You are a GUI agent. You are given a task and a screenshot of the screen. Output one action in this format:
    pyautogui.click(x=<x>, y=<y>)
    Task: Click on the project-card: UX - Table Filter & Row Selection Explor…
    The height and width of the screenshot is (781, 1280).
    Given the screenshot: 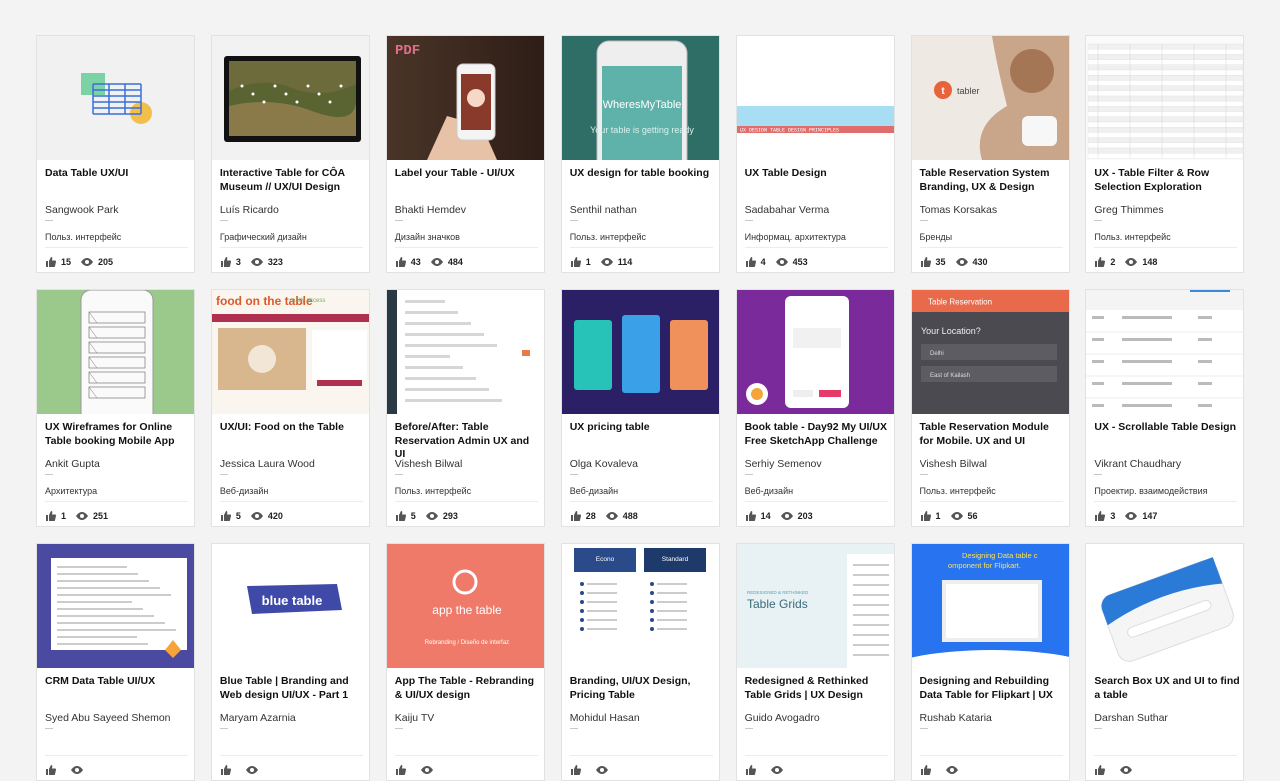 What is the action you would take?
    pyautogui.click(x=1165, y=154)
    